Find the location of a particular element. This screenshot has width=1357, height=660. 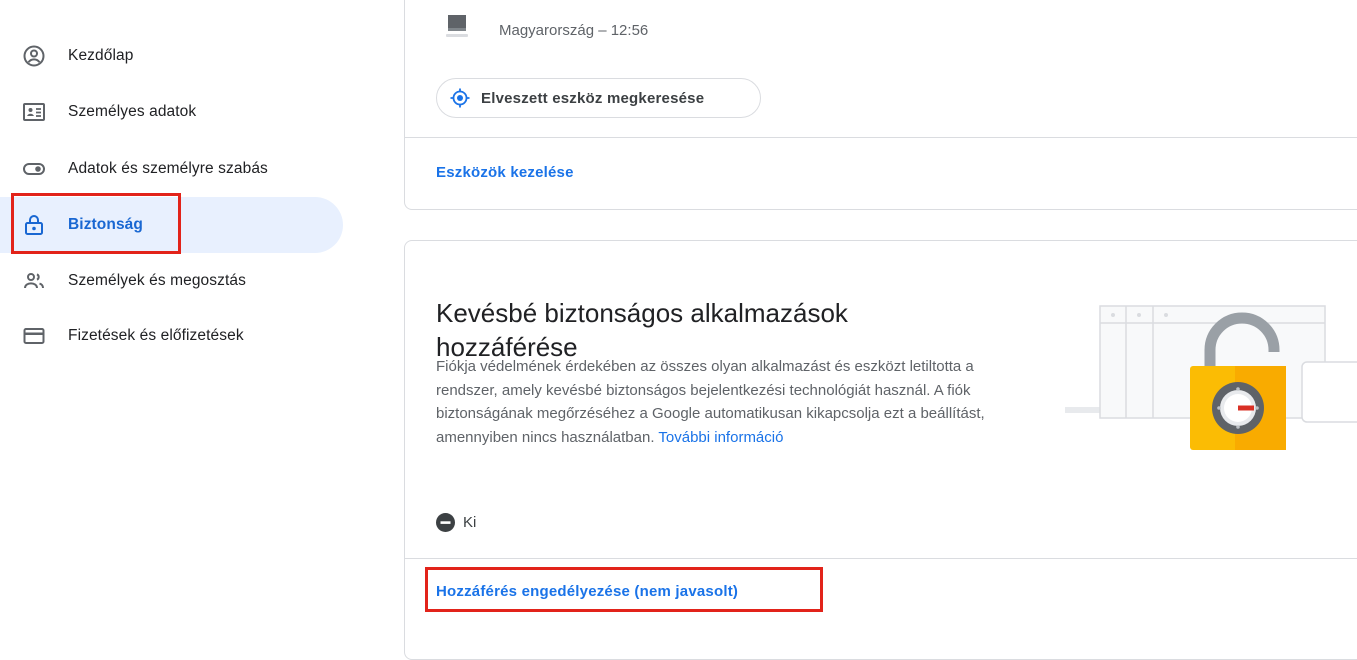

people-icon is located at coordinates (34, 281).